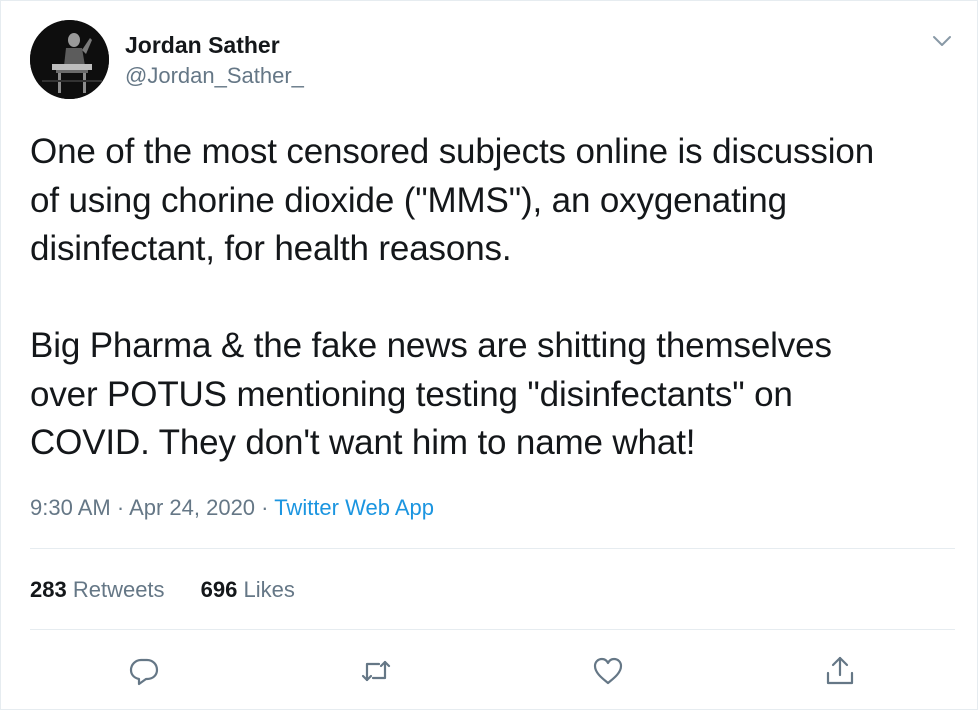 The width and height of the screenshot is (980, 712). What do you see at coordinates (202, 45) in the screenshot?
I see `display-name: Jordan Sather` at bounding box center [202, 45].